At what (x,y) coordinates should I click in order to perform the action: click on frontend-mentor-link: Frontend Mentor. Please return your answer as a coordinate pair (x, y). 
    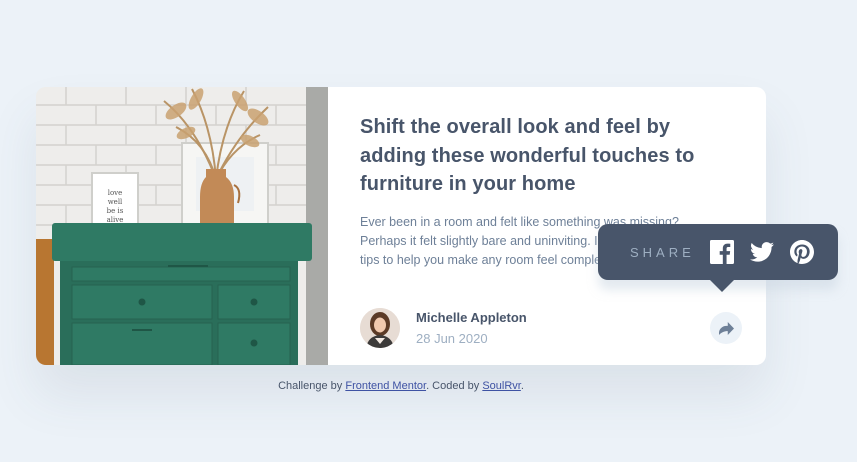
    Looking at the image, I should click on (385, 386).